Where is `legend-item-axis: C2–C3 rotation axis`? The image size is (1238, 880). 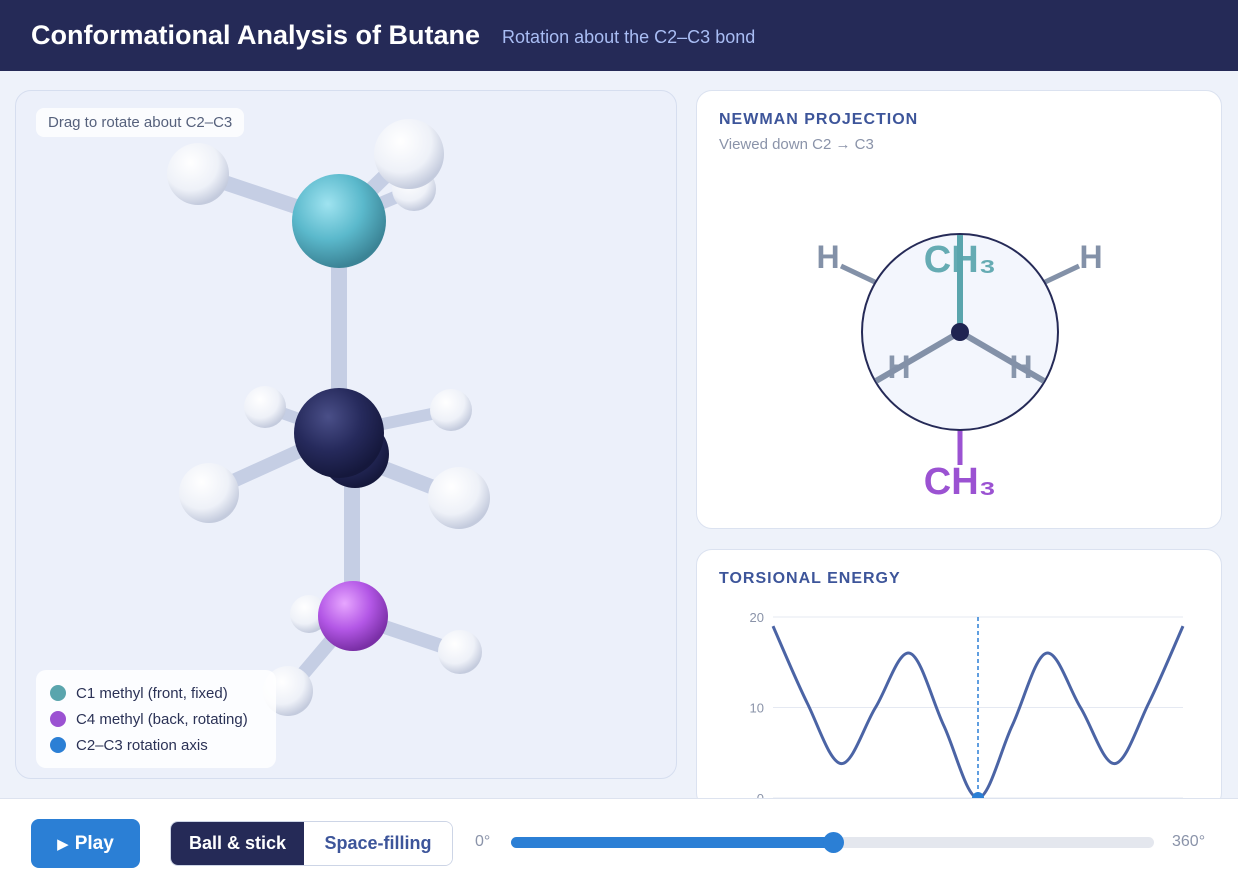
legend-item-axis: C2–C3 rotation axis is located at coordinates (156, 745).